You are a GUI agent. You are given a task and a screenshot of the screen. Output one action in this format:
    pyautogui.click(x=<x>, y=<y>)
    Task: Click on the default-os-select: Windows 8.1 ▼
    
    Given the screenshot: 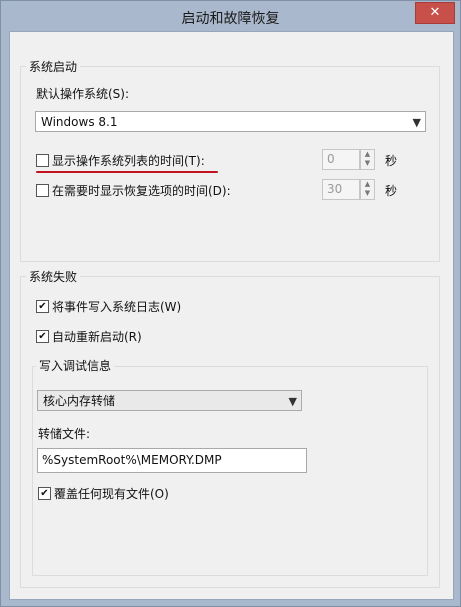 What is the action you would take?
    pyautogui.click(x=230, y=121)
    